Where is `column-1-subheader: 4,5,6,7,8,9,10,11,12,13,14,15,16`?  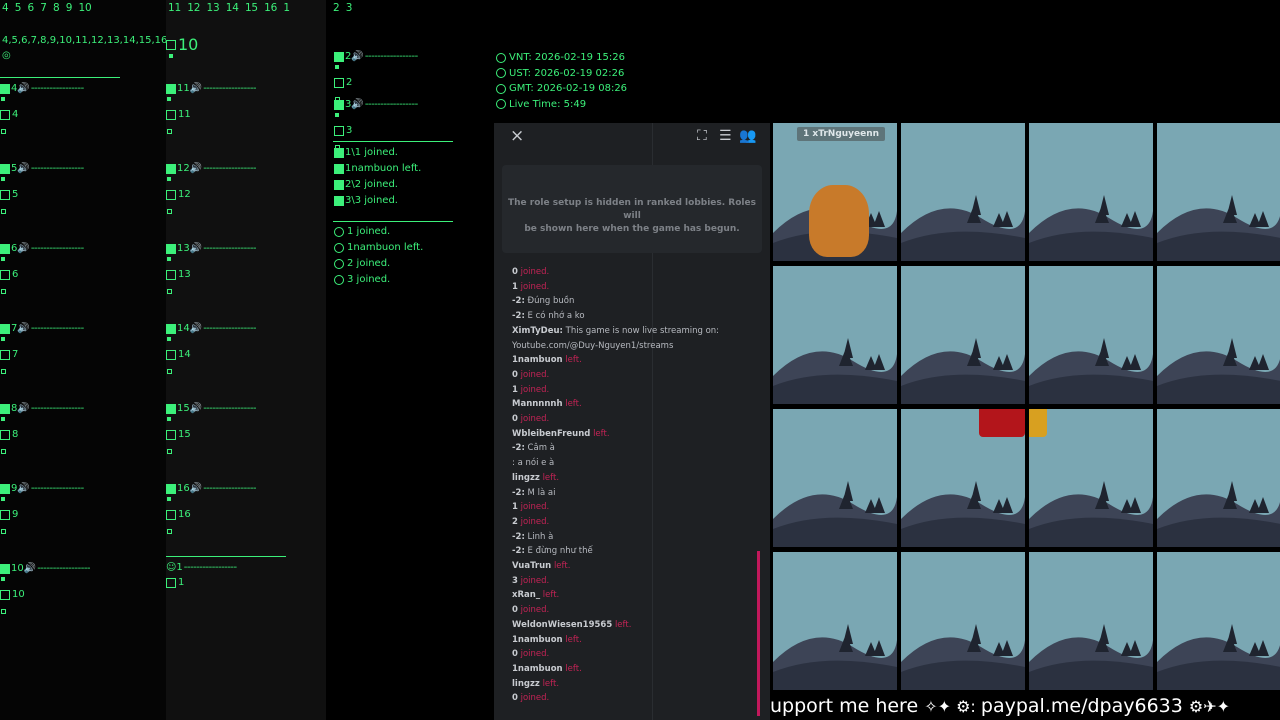 column-1-subheader: 4,5,6,7,8,9,10,11,12,13,14,15,16 is located at coordinates (85, 40).